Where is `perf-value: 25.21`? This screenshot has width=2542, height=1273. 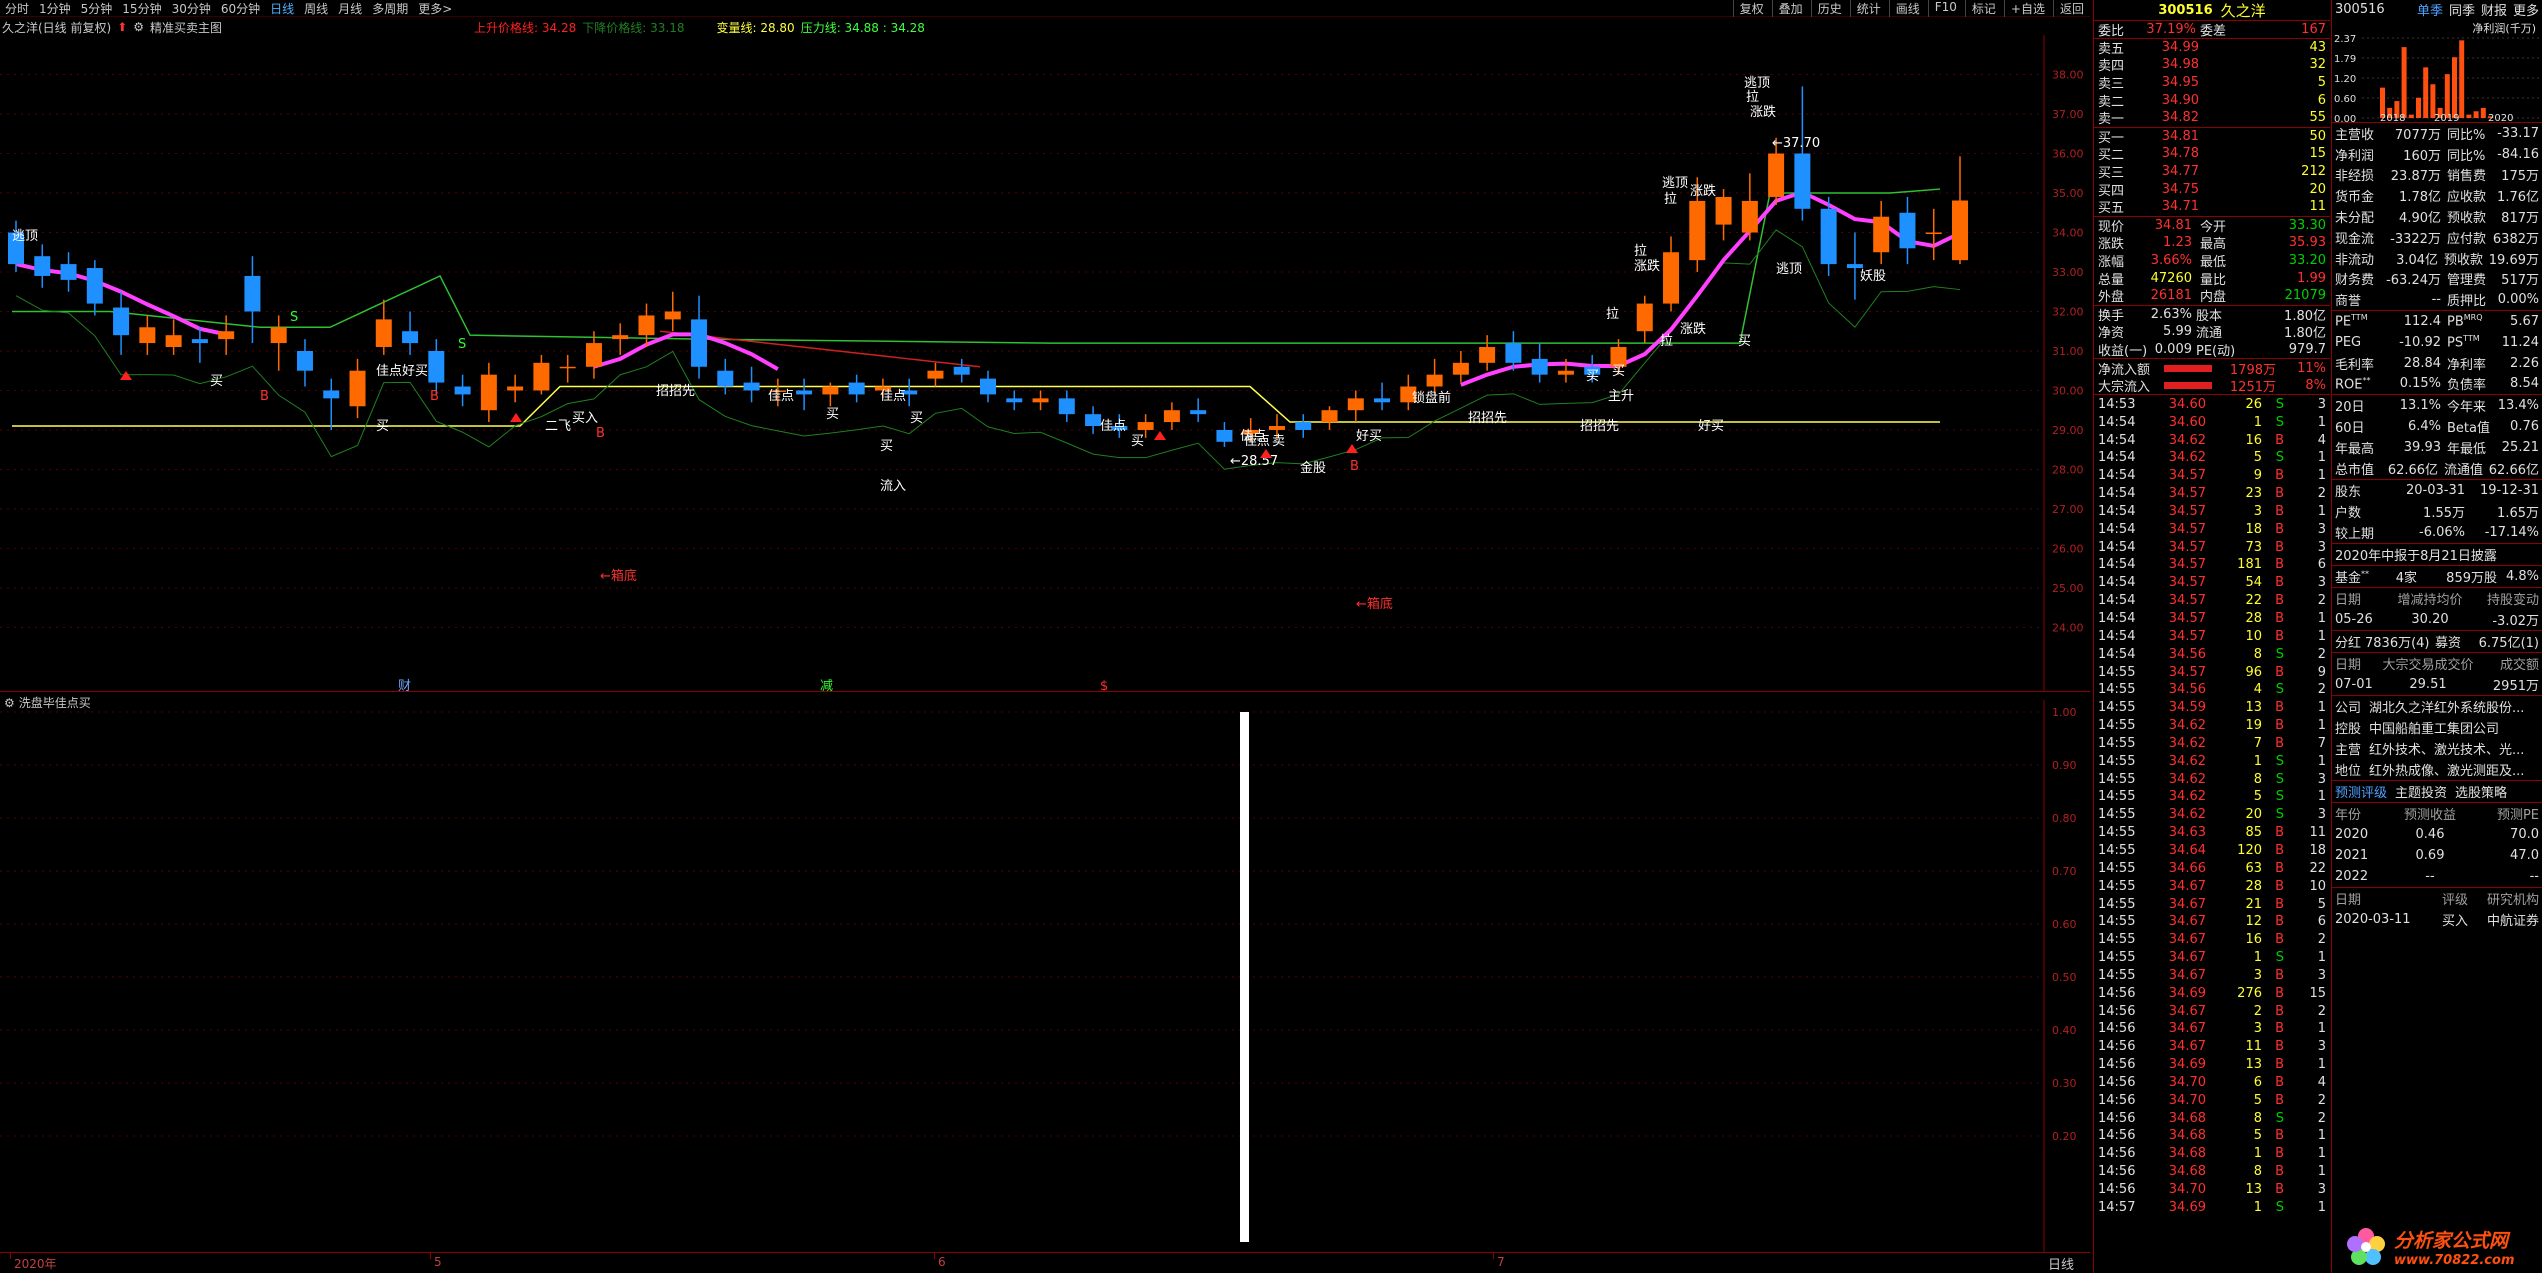 perf-value: 25.21 is located at coordinates (2520, 448).